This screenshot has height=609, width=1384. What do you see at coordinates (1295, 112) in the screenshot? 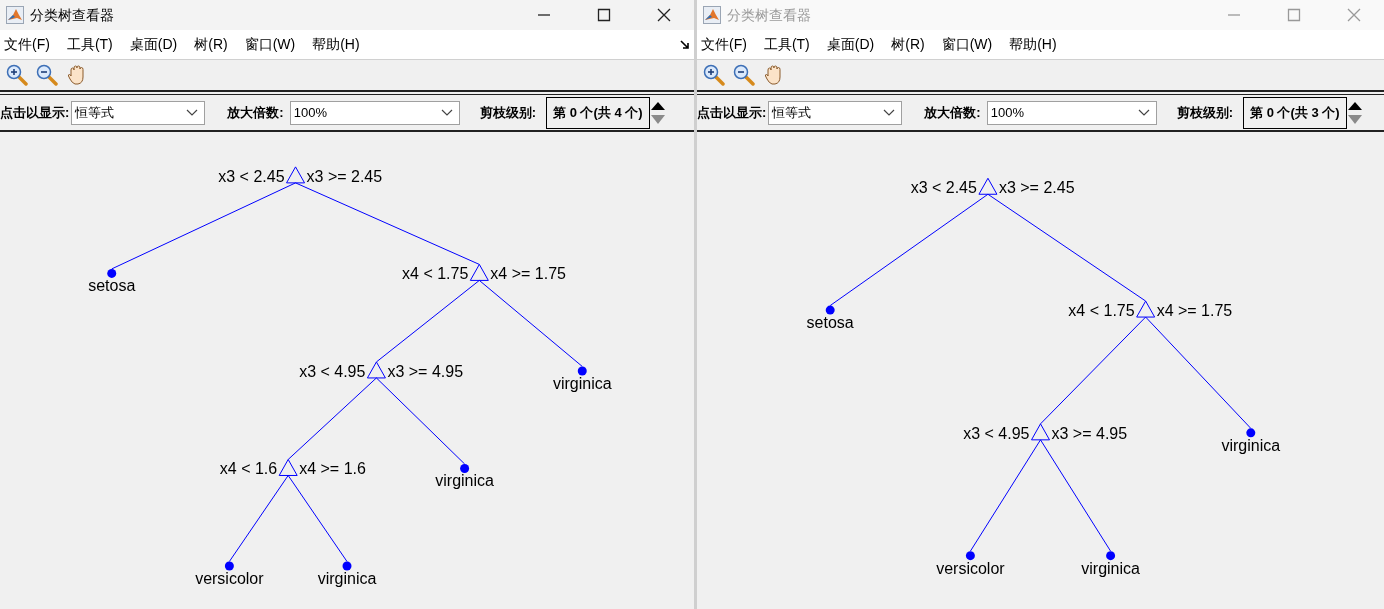
I see `prune-level-field: 第 0 个(共 3 个)` at bounding box center [1295, 112].